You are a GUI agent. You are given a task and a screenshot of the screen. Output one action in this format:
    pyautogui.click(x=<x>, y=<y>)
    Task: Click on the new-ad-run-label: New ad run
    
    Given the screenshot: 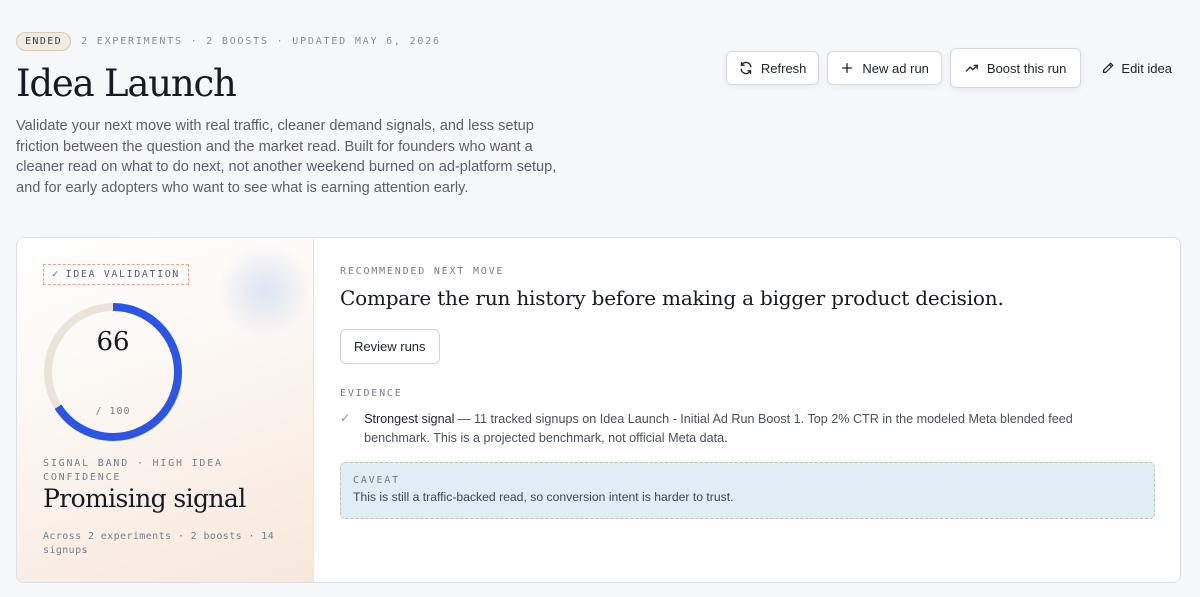 What is the action you would take?
    pyautogui.click(x=895, y=68)
    